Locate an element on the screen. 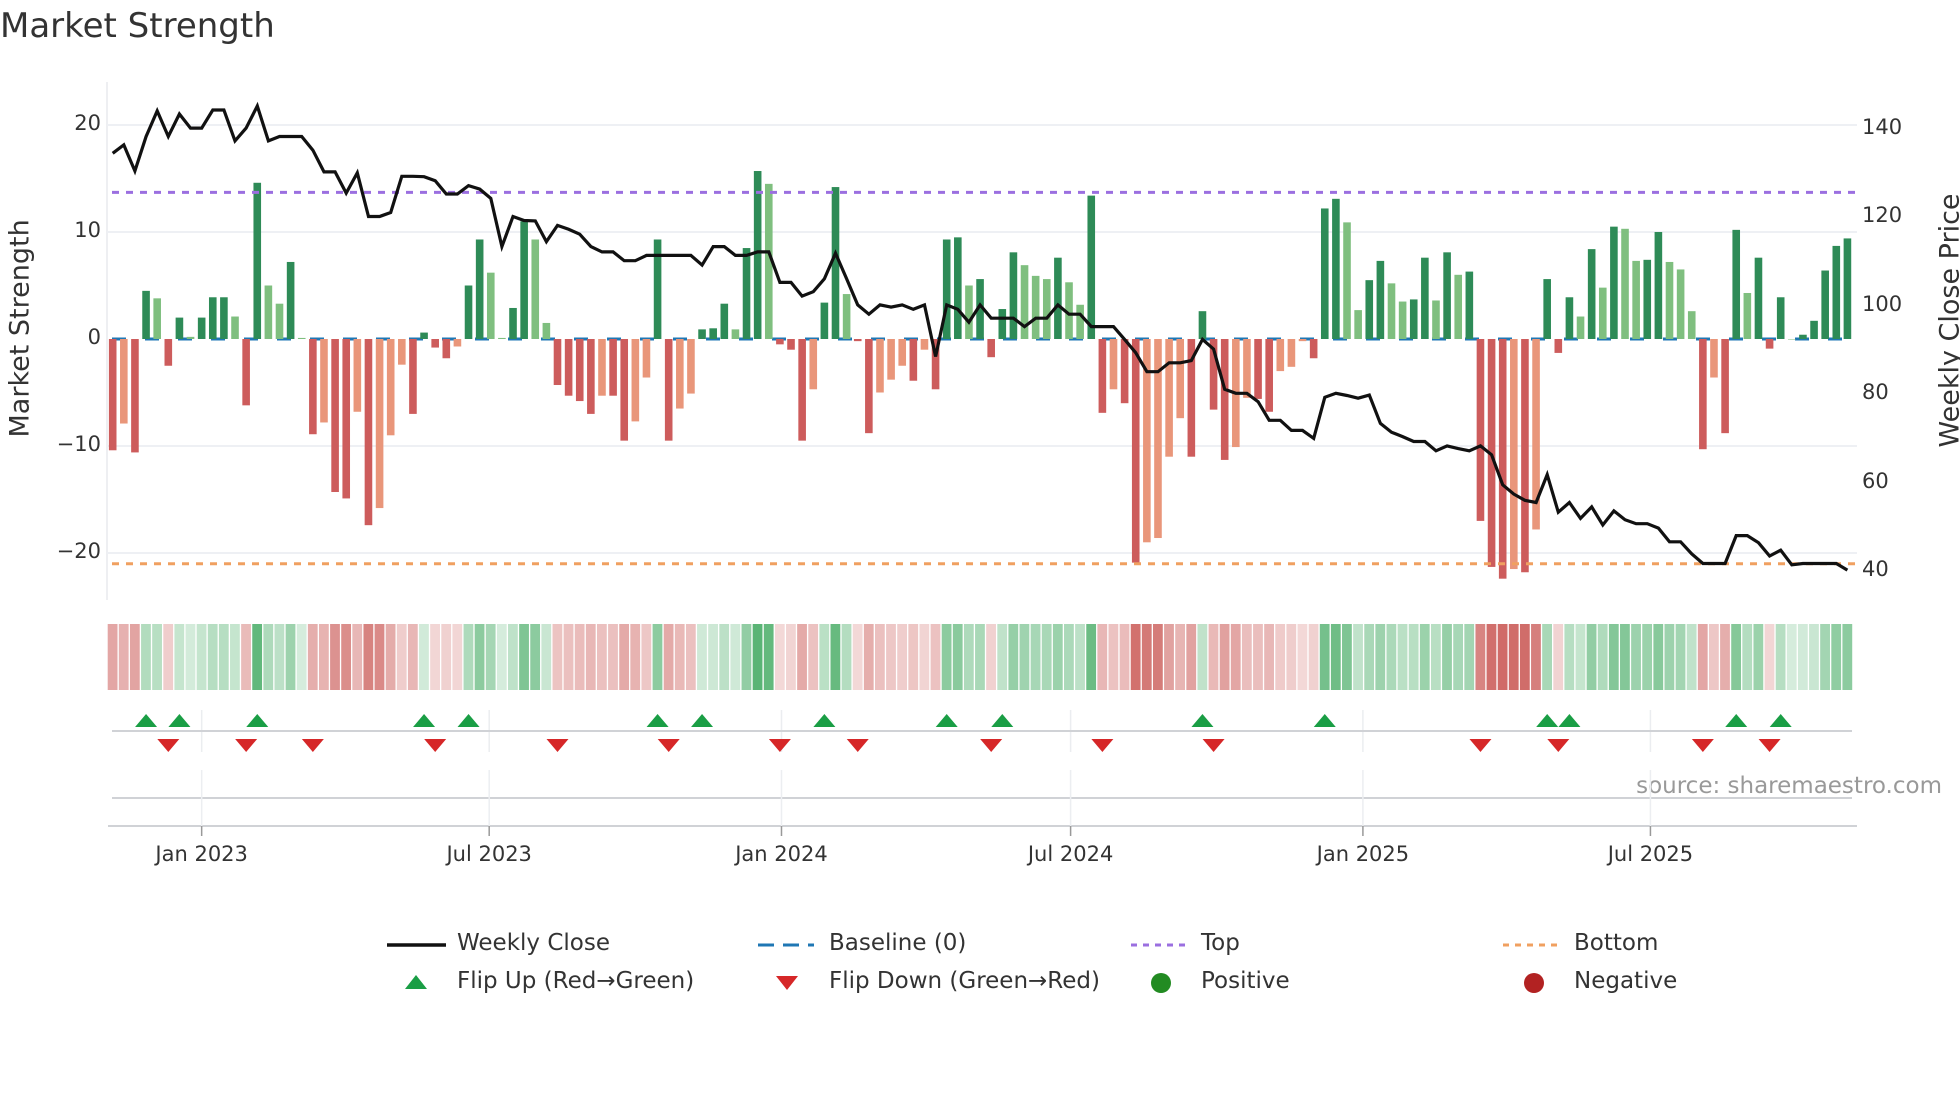  legend-positive-label: Positive is located at coordinates (1245, 981).